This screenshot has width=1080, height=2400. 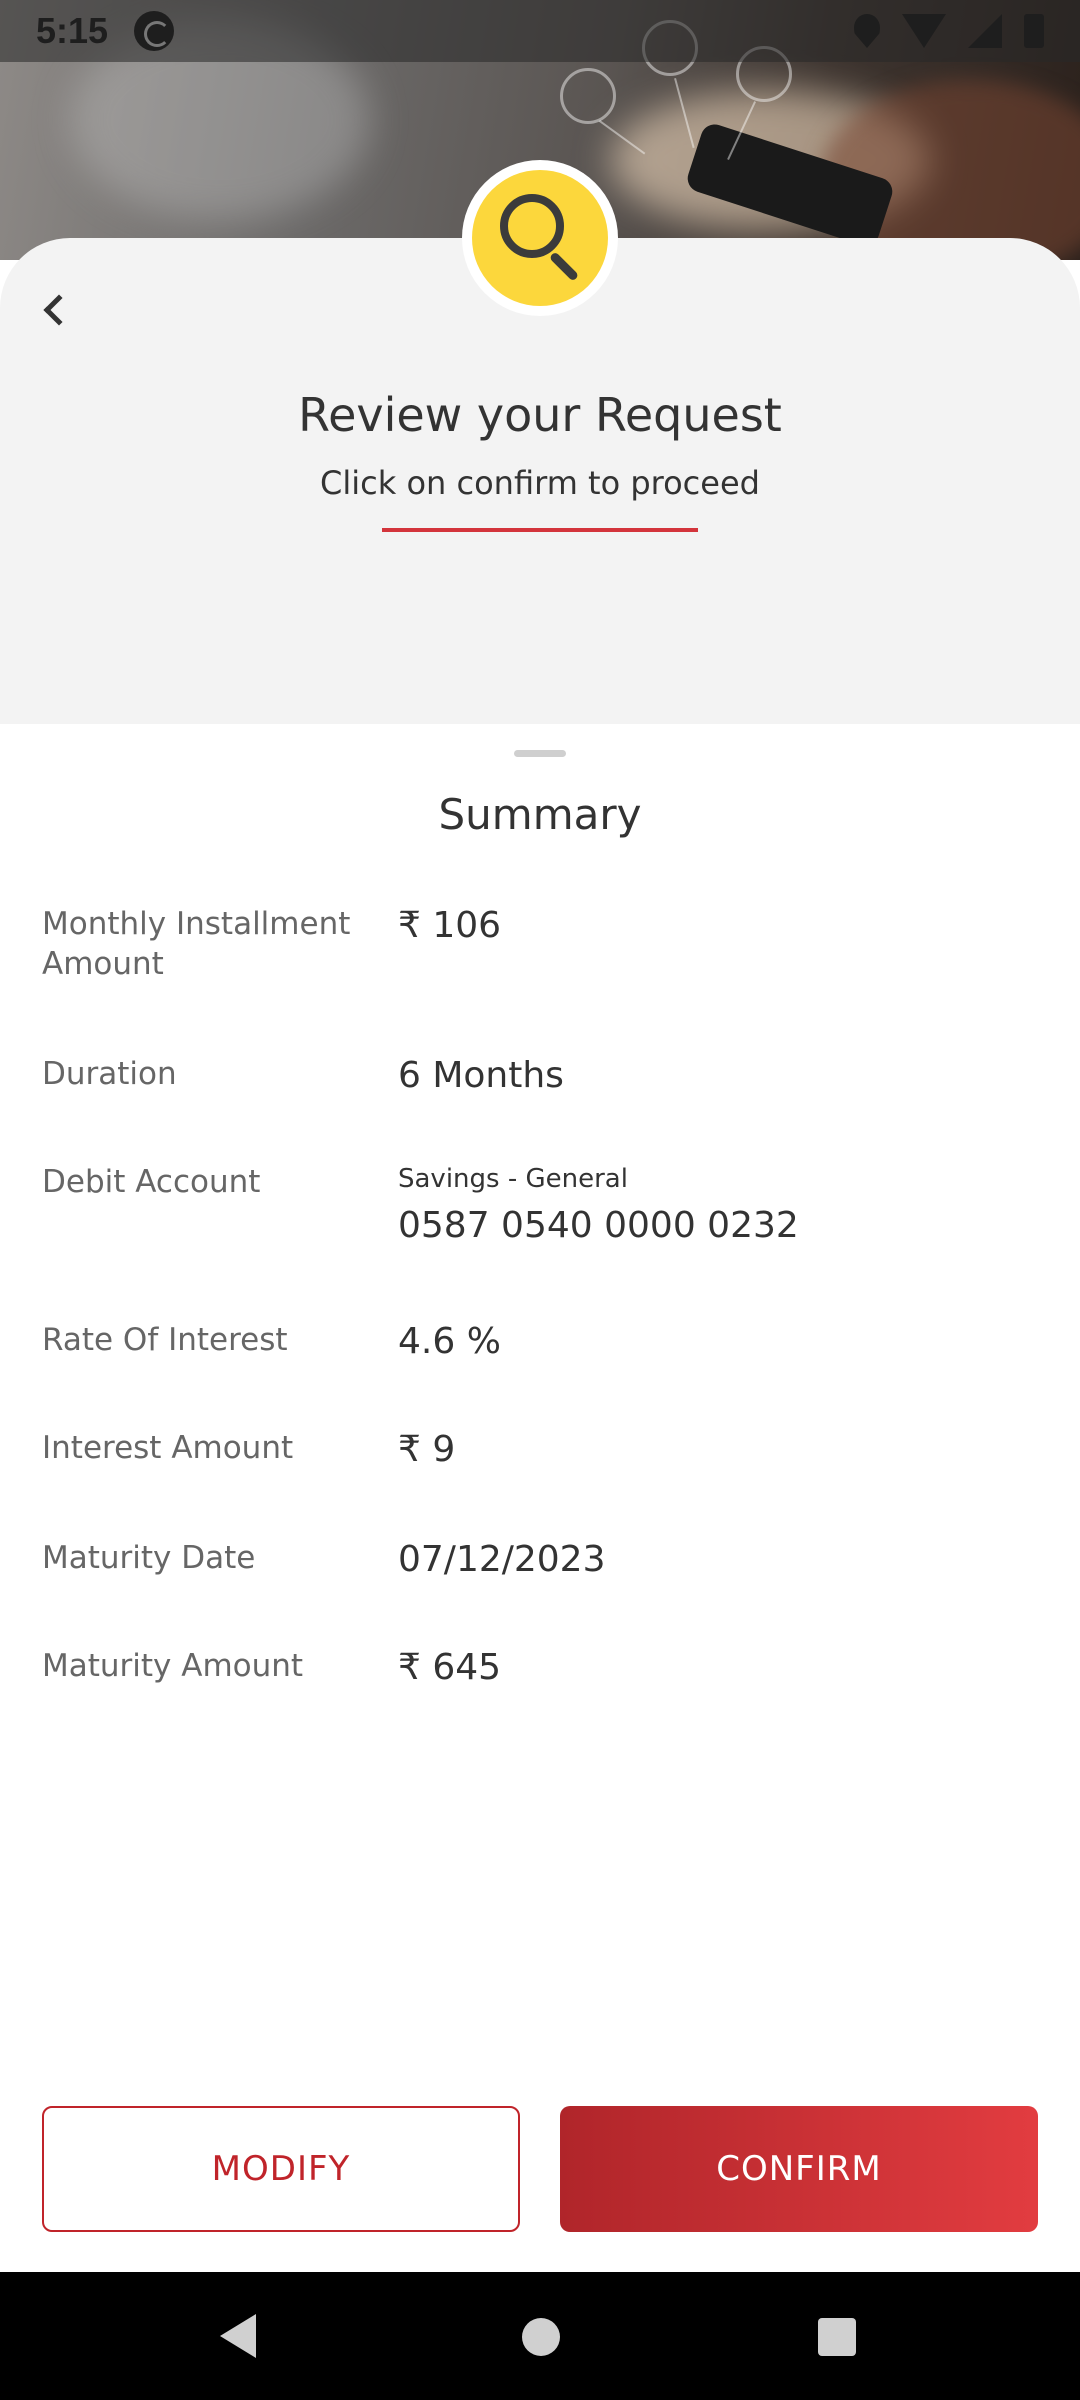 I want to click on confirm-button: CONFIRM, so click(x=799, y=2169).